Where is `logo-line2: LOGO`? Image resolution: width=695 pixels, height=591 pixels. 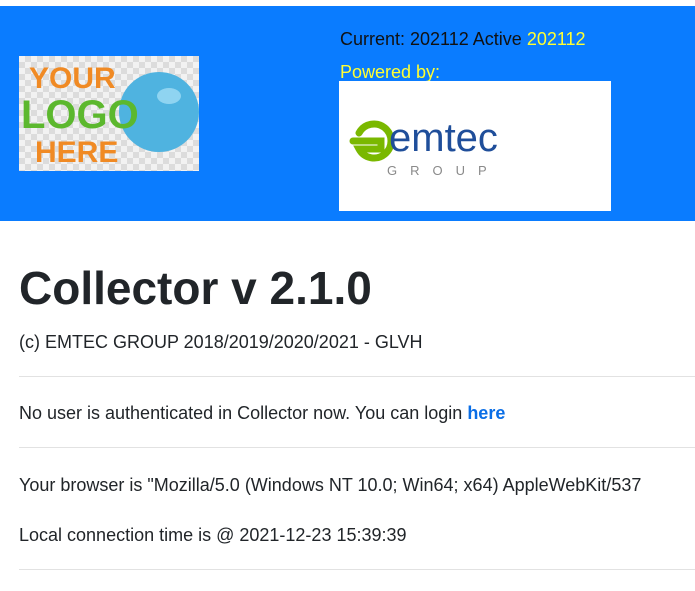 logo-line2: LOGO is located at coordinates (80, 115).